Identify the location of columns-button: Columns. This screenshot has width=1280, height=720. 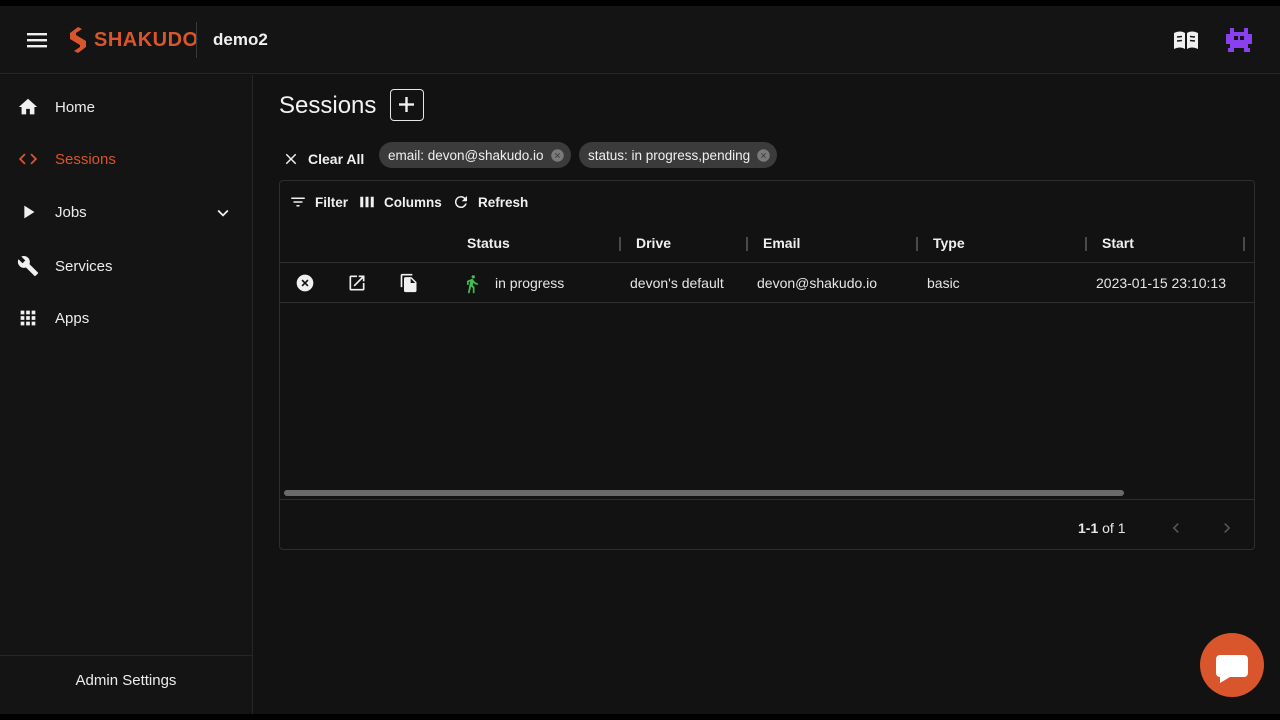
(400, 202).